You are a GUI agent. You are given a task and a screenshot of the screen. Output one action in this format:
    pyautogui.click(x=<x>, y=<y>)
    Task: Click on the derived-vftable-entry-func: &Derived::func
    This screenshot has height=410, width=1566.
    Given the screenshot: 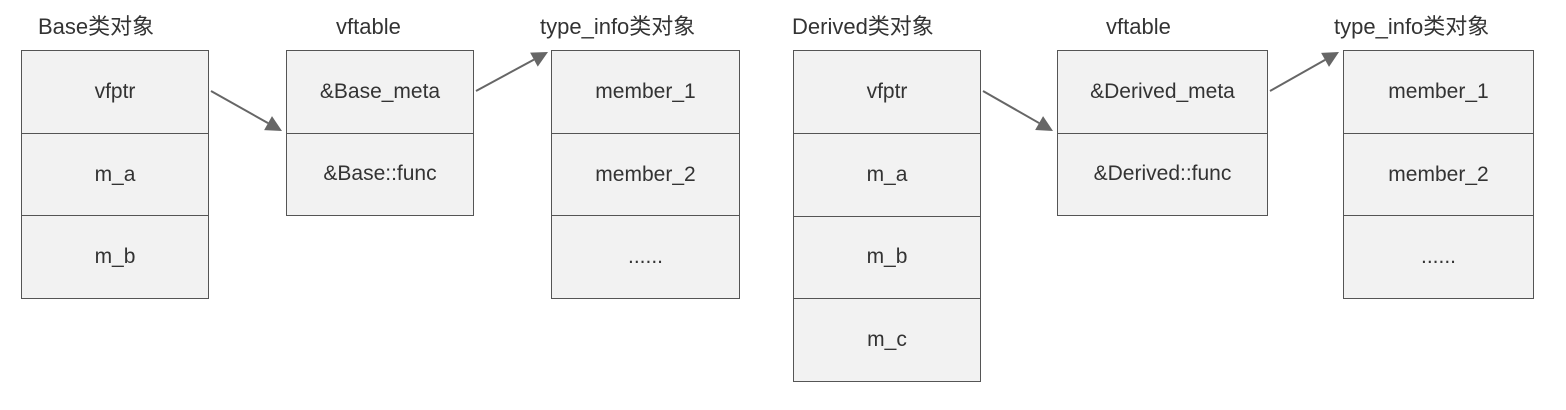 What is the action you would take?
    pyautogui.click(x=1162, y=174)
    